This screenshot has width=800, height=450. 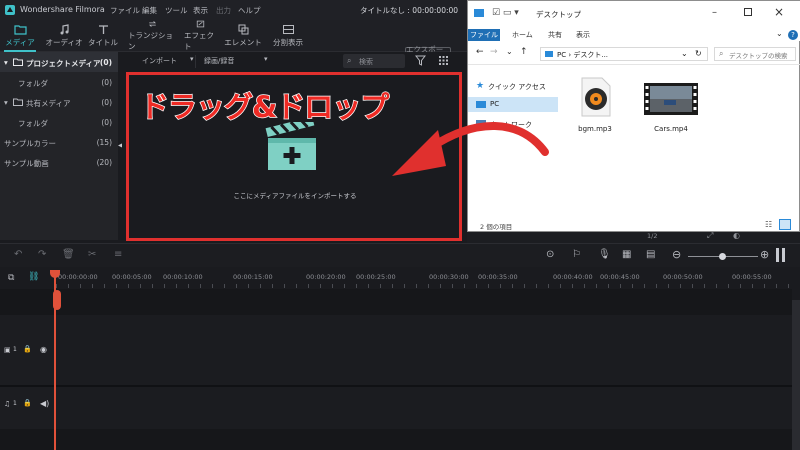 I want to click on app-name: Wondershare Filmora, so click(x=62, y=9).